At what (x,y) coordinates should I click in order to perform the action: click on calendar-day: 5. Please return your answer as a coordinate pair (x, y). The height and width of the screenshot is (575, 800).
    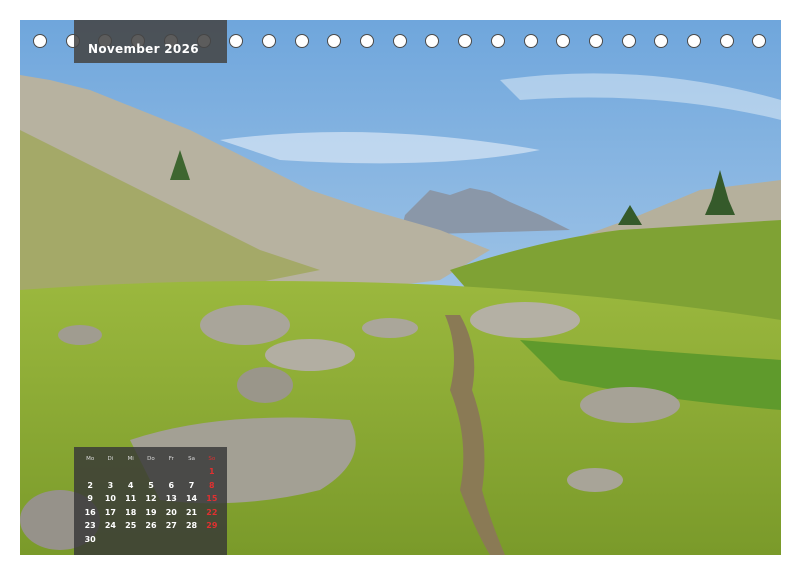
    Looking at the image, I should click on (151, 485).